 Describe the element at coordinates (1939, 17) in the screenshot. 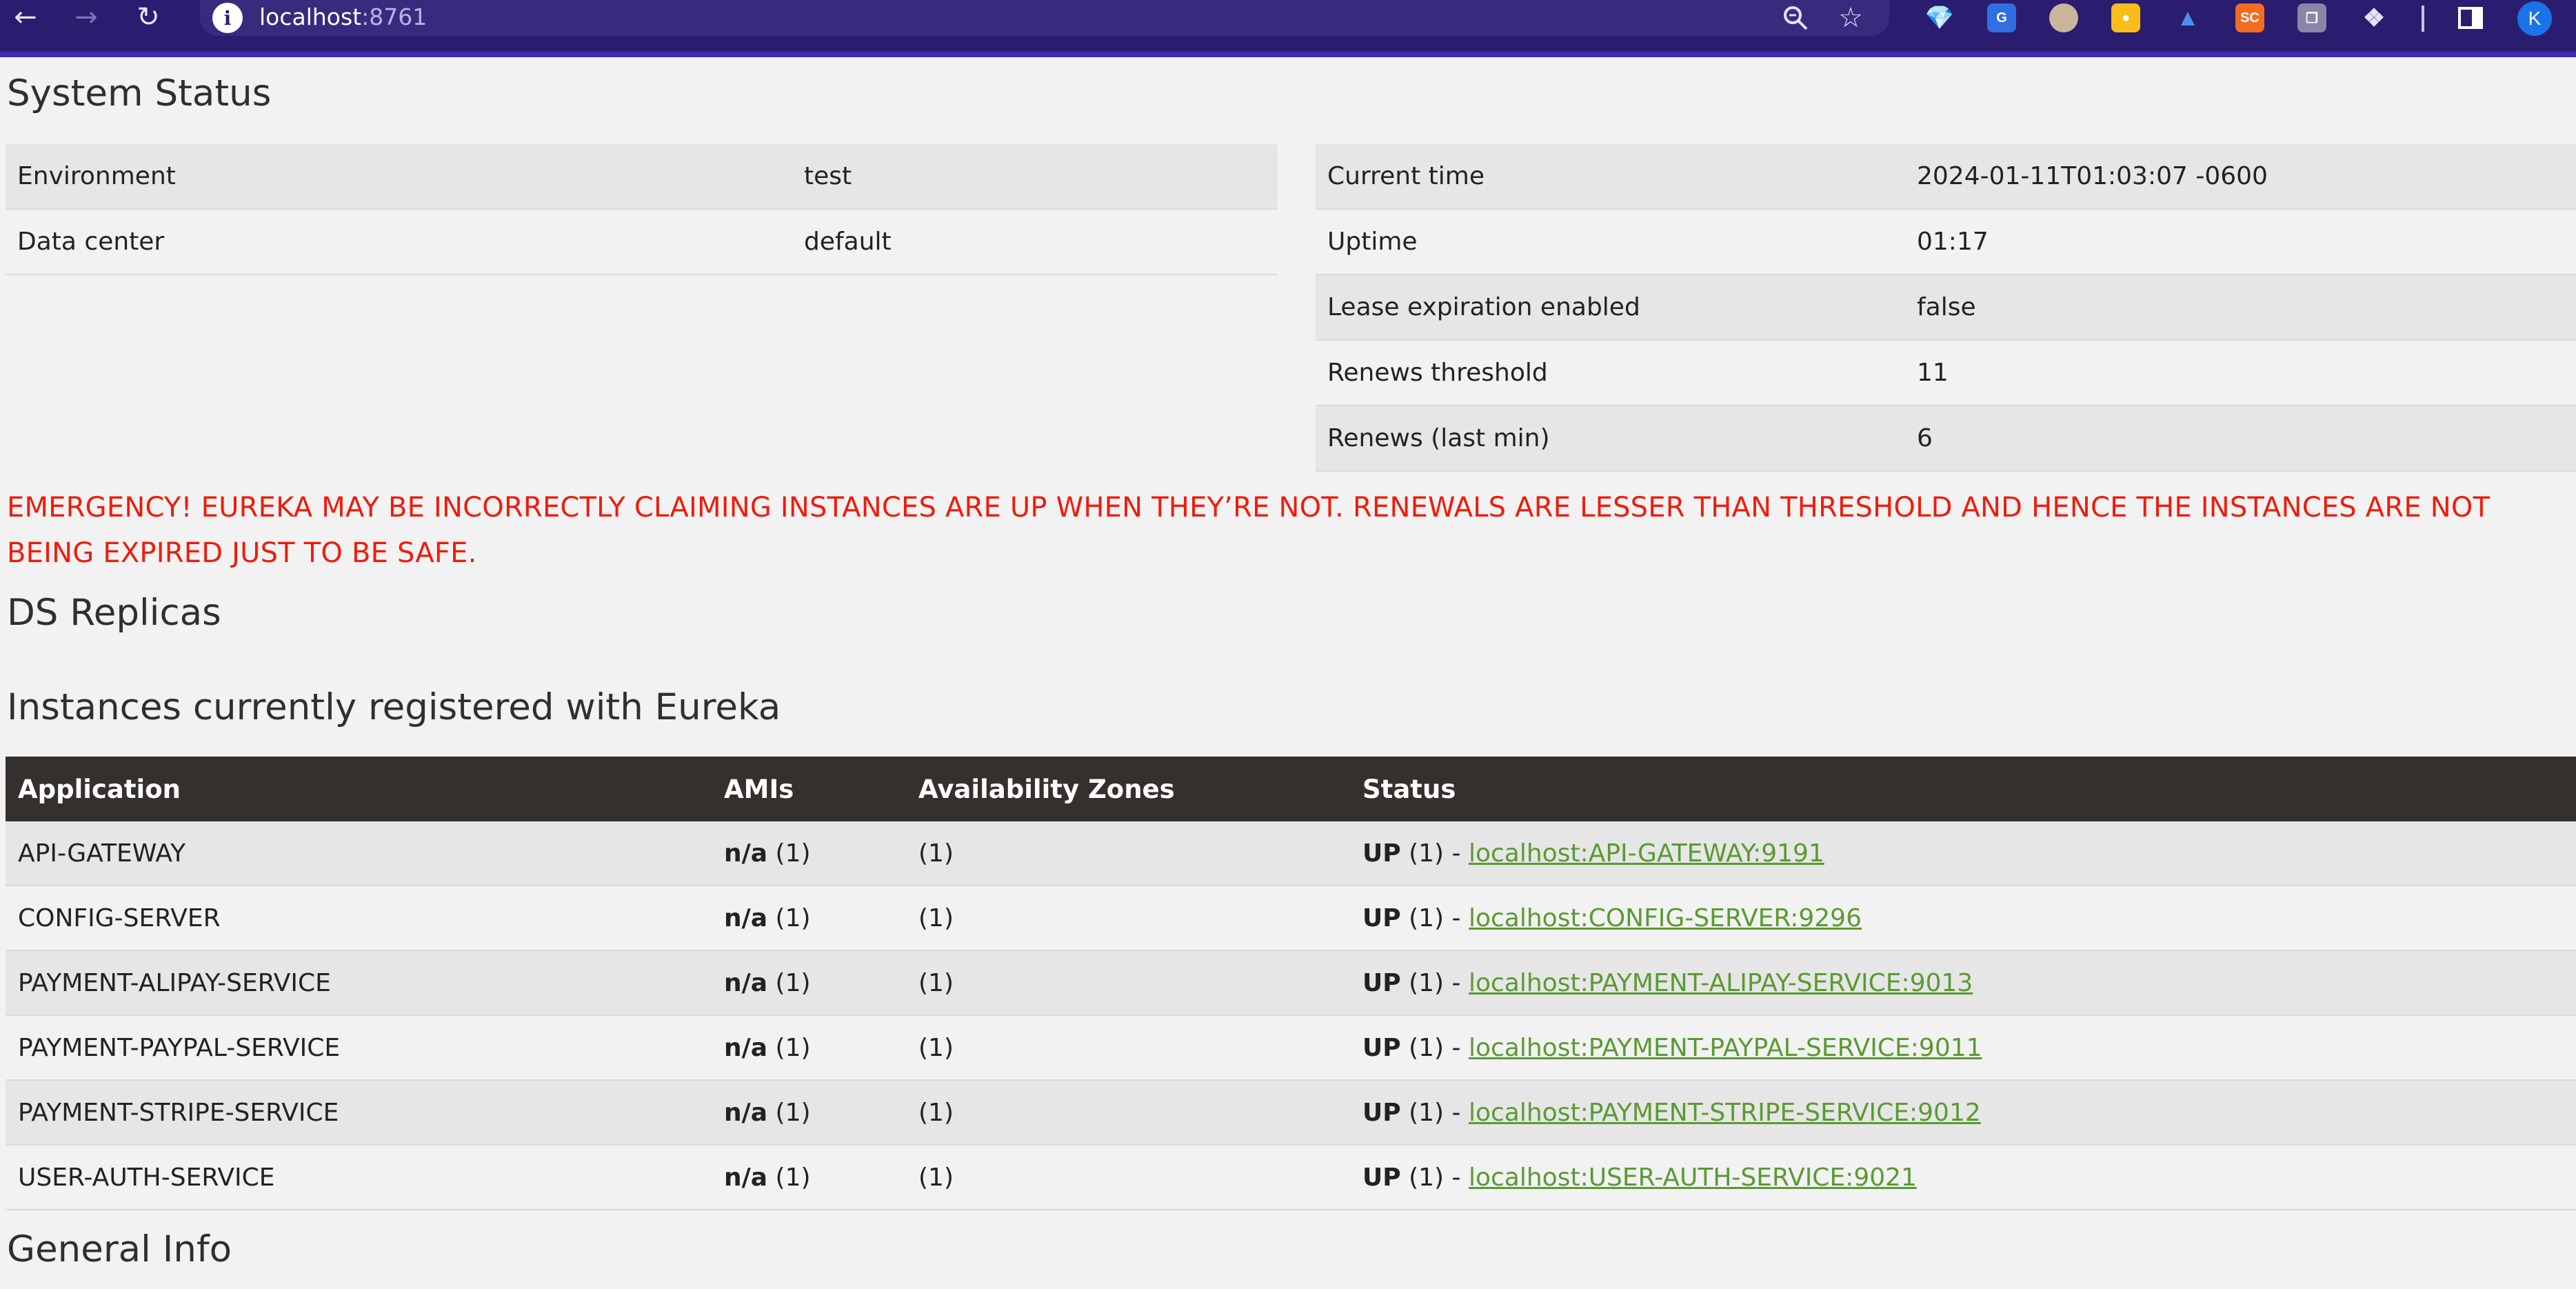

I see `extension-gem-icon: 💎` at that location.